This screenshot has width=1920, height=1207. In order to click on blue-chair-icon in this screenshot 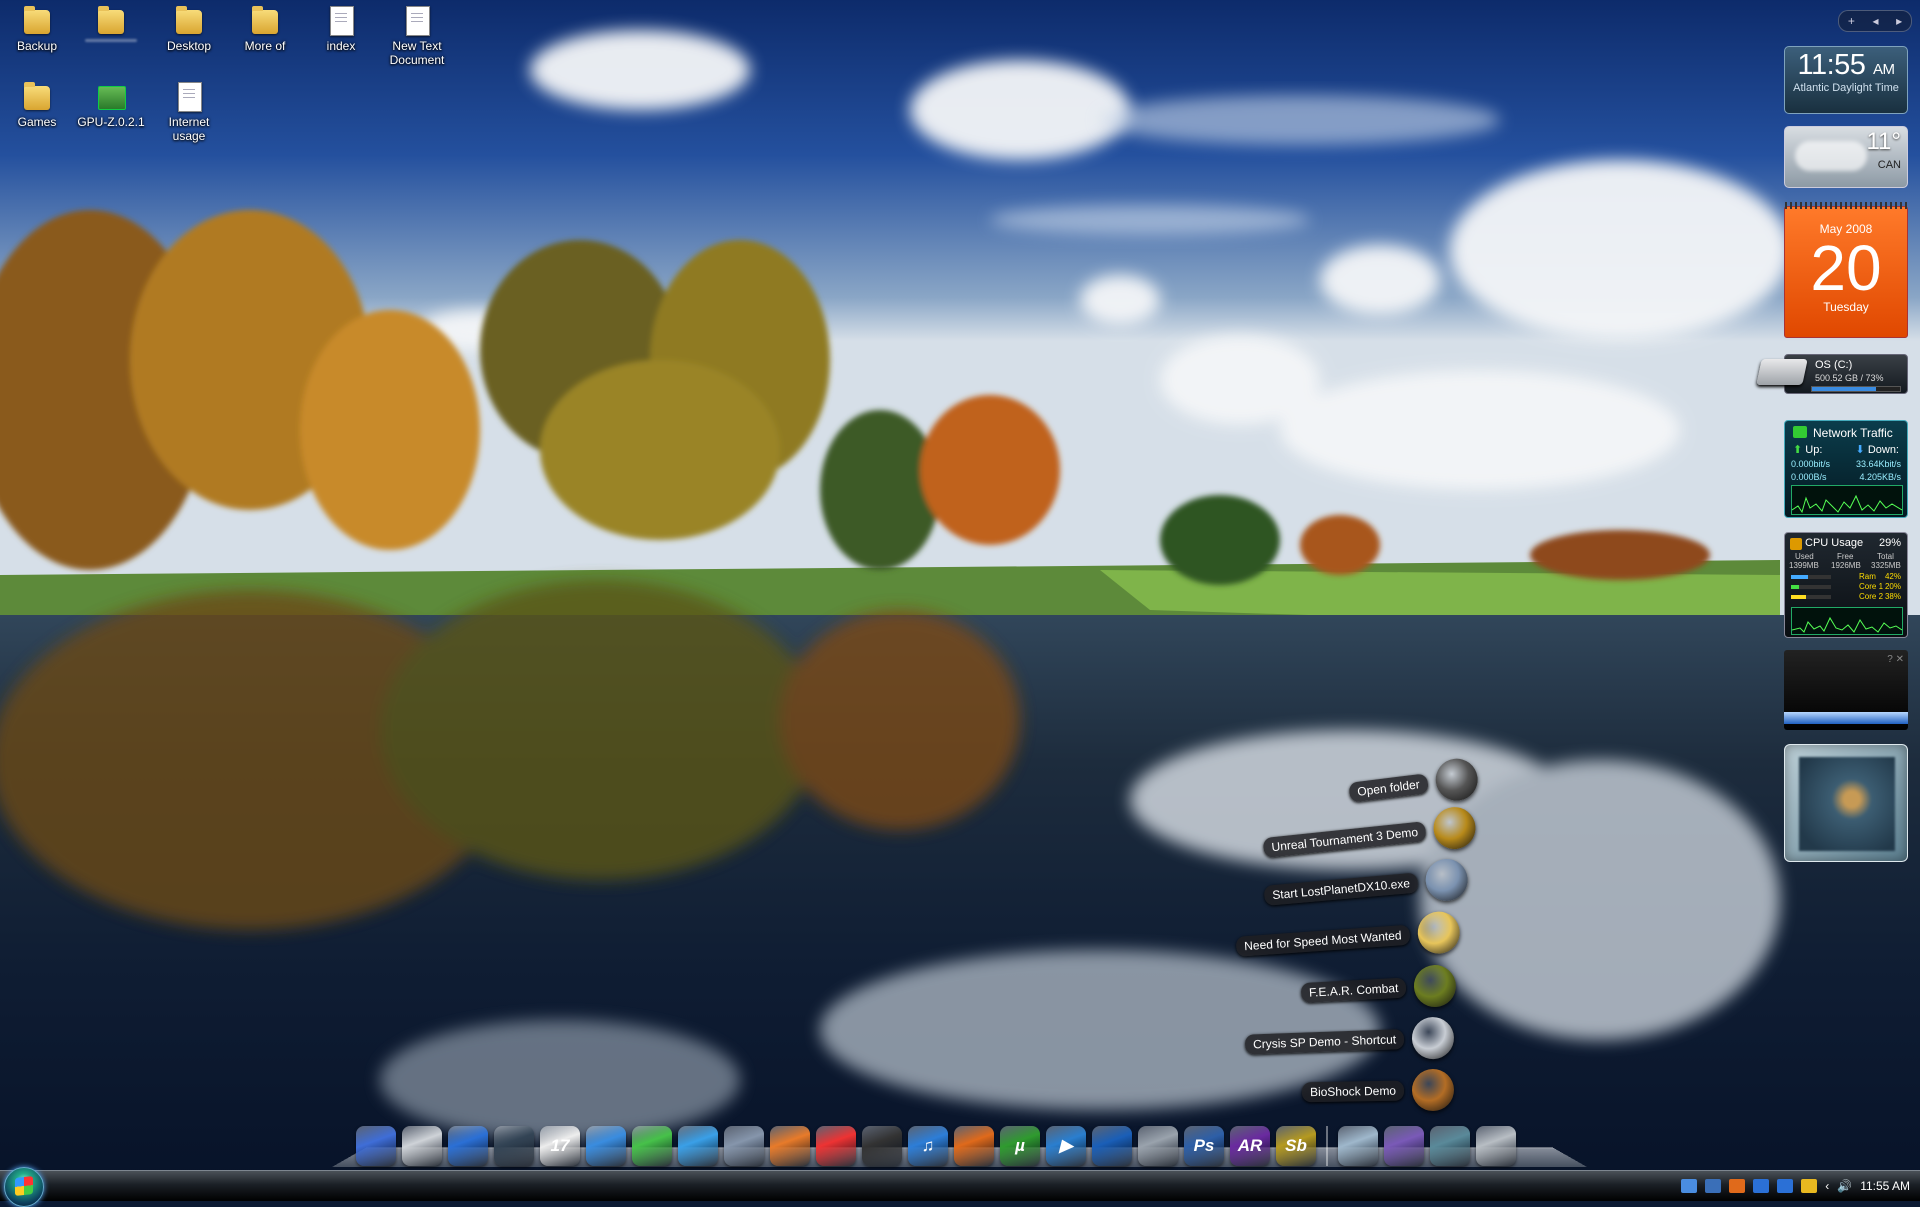, I will do `click(698, 1146)`.